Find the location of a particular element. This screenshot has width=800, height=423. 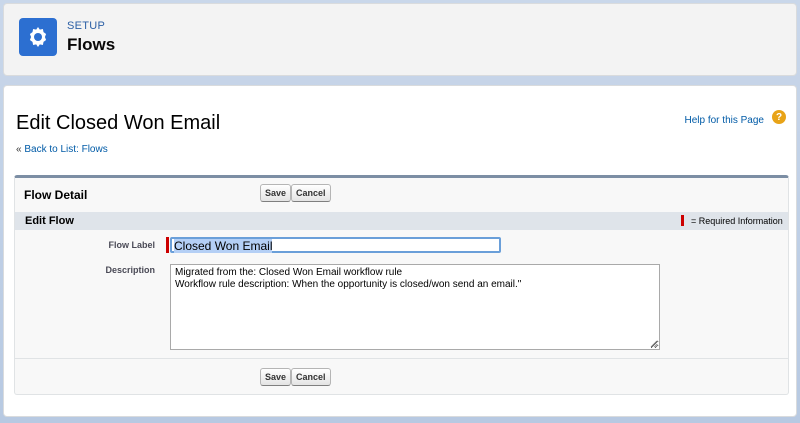

required-legend: = Required Information is located at coordinates (737, 221).